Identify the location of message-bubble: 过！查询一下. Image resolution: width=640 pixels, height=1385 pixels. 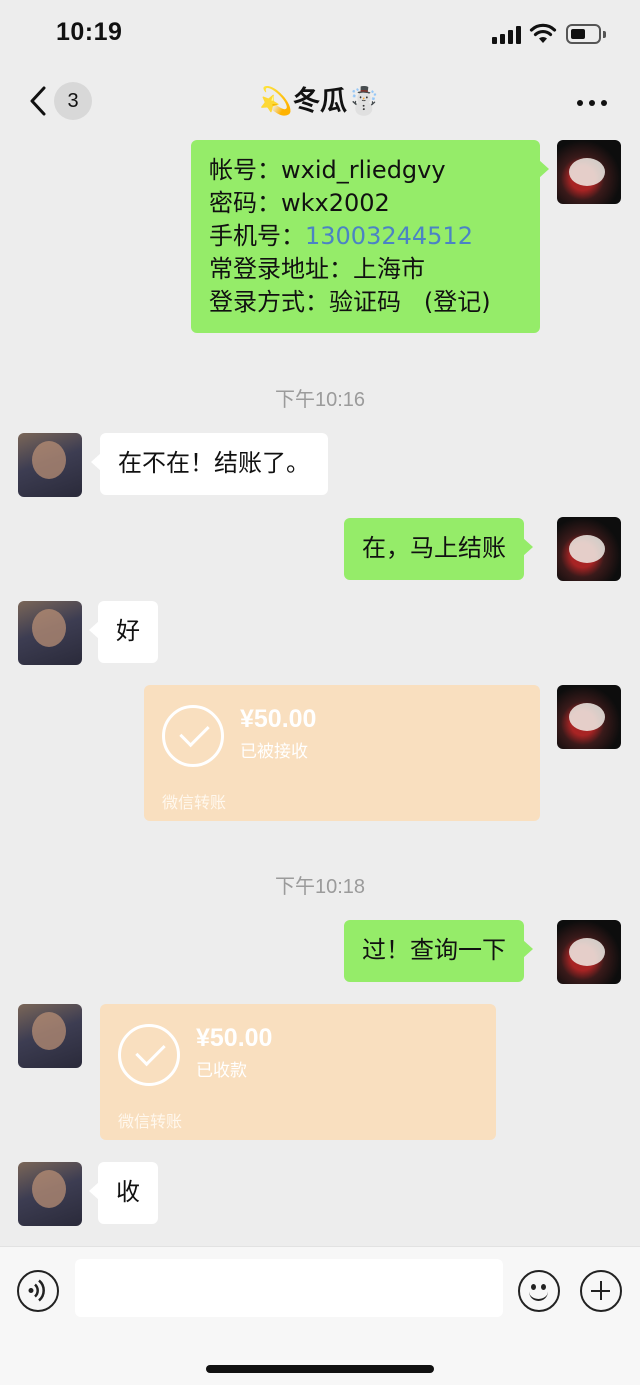
(438, 951).